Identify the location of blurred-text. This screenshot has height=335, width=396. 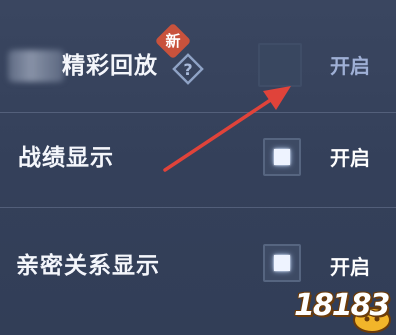
(36, 66).